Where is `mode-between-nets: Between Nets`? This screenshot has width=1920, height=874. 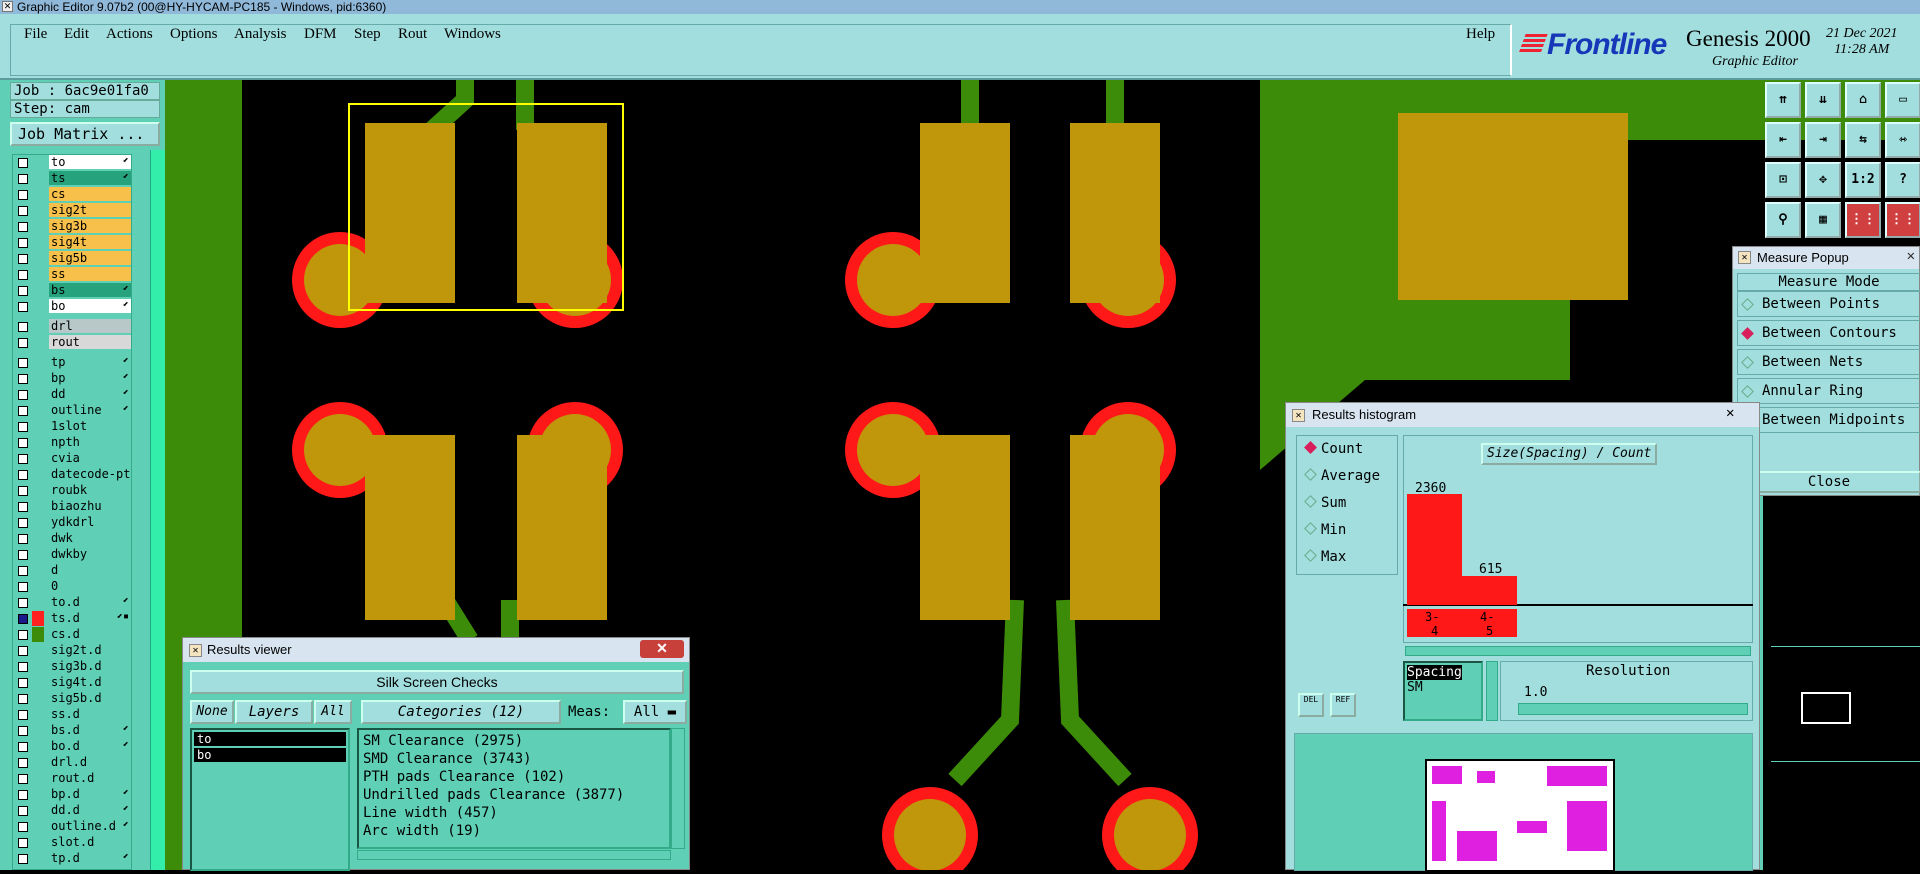
mode-between-nets: Between Nets is located at coordinates (1828, 362).